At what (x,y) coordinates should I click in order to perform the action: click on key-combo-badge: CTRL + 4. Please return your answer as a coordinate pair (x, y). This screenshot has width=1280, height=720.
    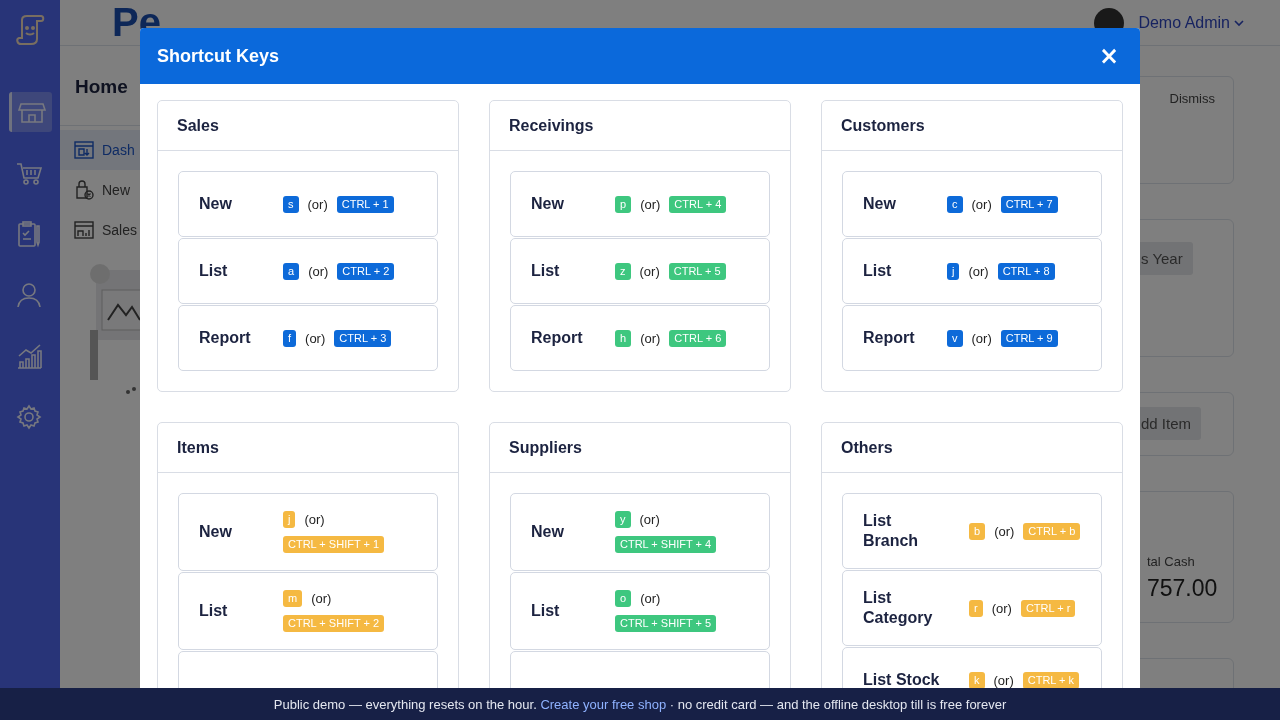
    Looking at the image, I should click on (698, 204).